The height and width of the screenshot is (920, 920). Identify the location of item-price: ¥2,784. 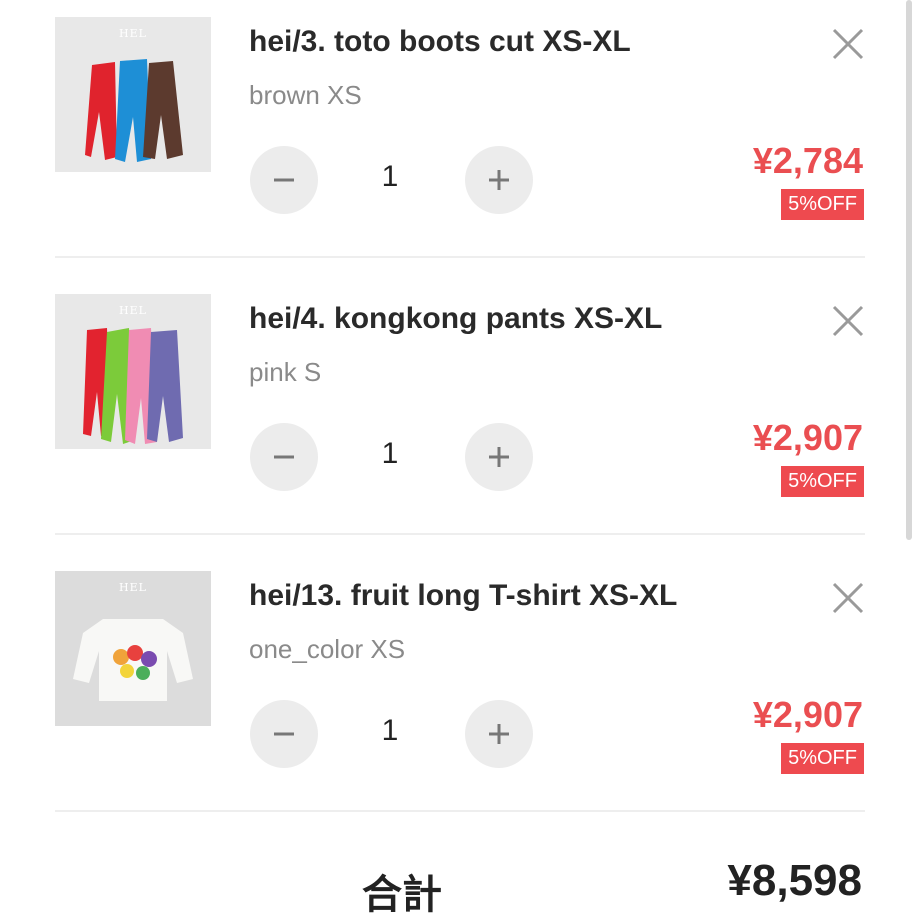
(807, 160).